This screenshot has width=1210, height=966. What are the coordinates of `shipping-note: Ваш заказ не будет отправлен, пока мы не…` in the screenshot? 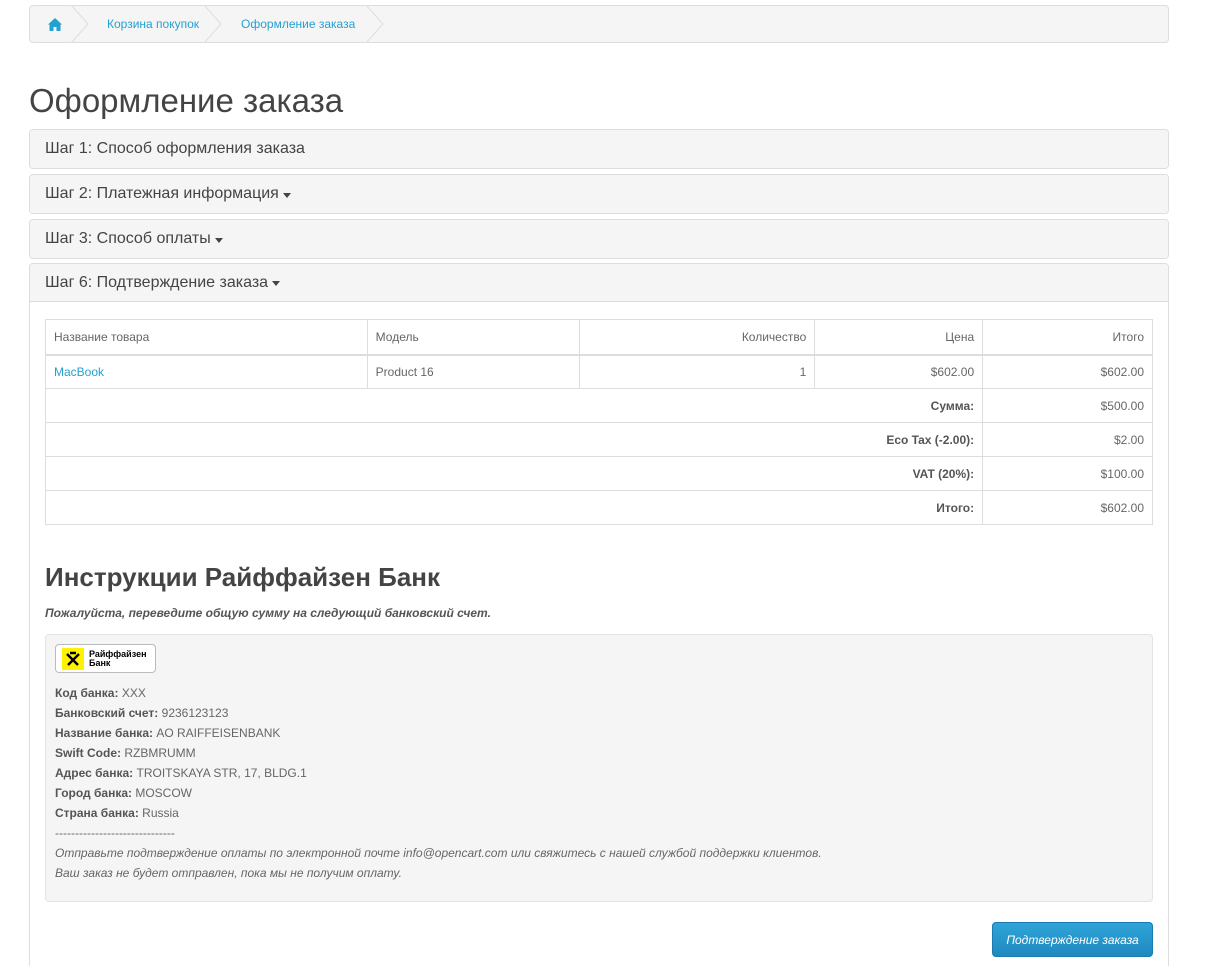 It's located at (228, 873).